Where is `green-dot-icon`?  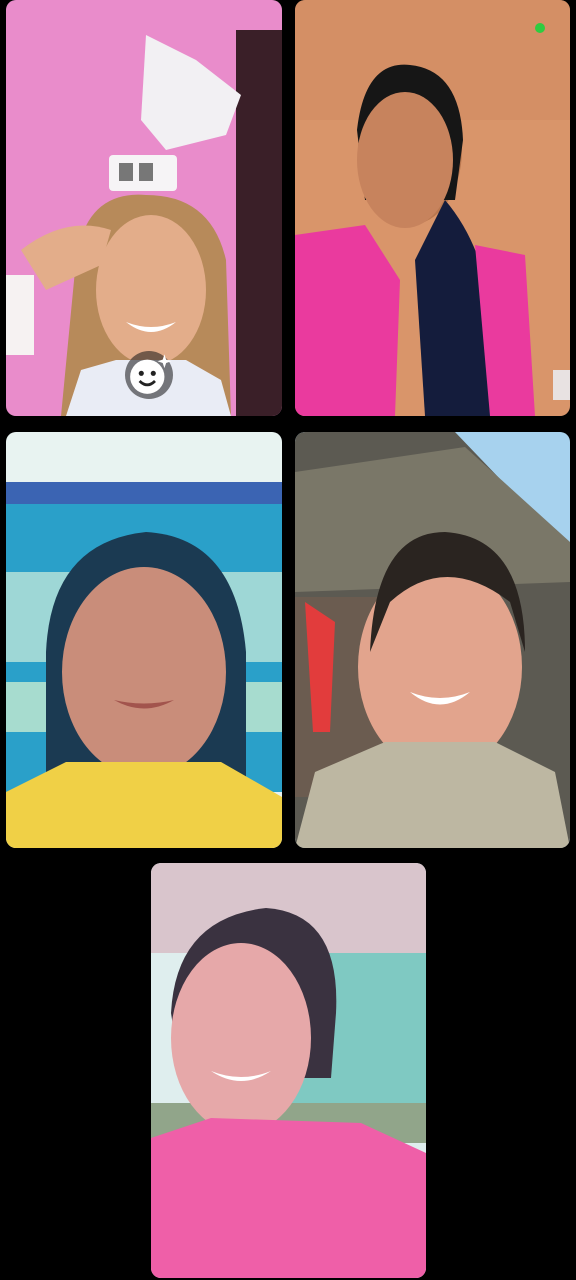 green-dot-icon is located at coordinates (540, 28).